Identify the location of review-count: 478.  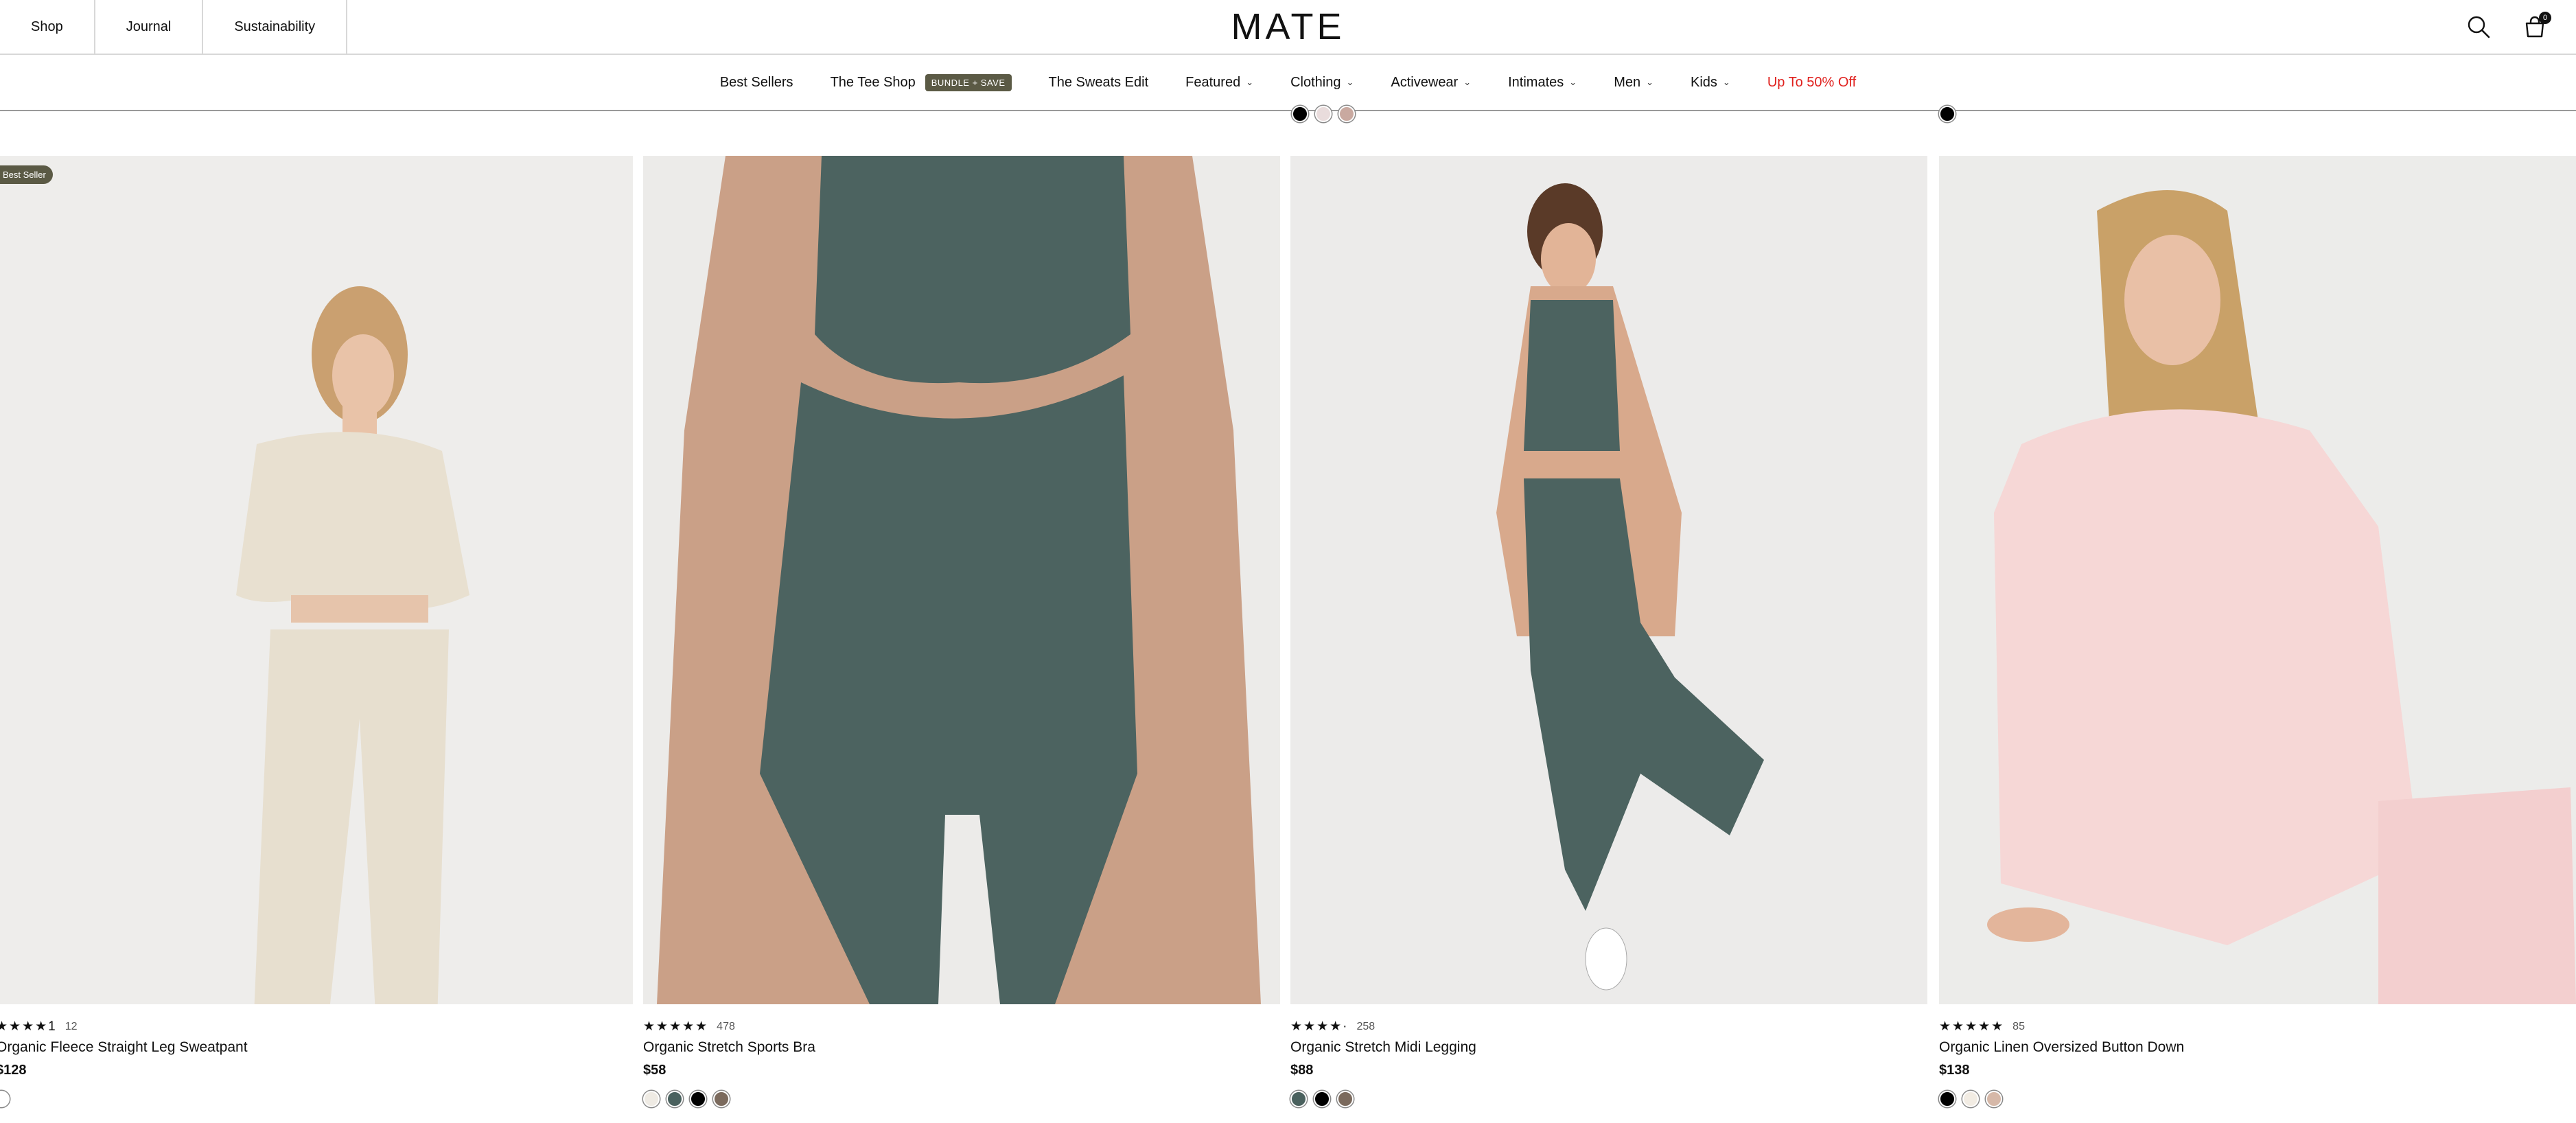
(726, 1026).